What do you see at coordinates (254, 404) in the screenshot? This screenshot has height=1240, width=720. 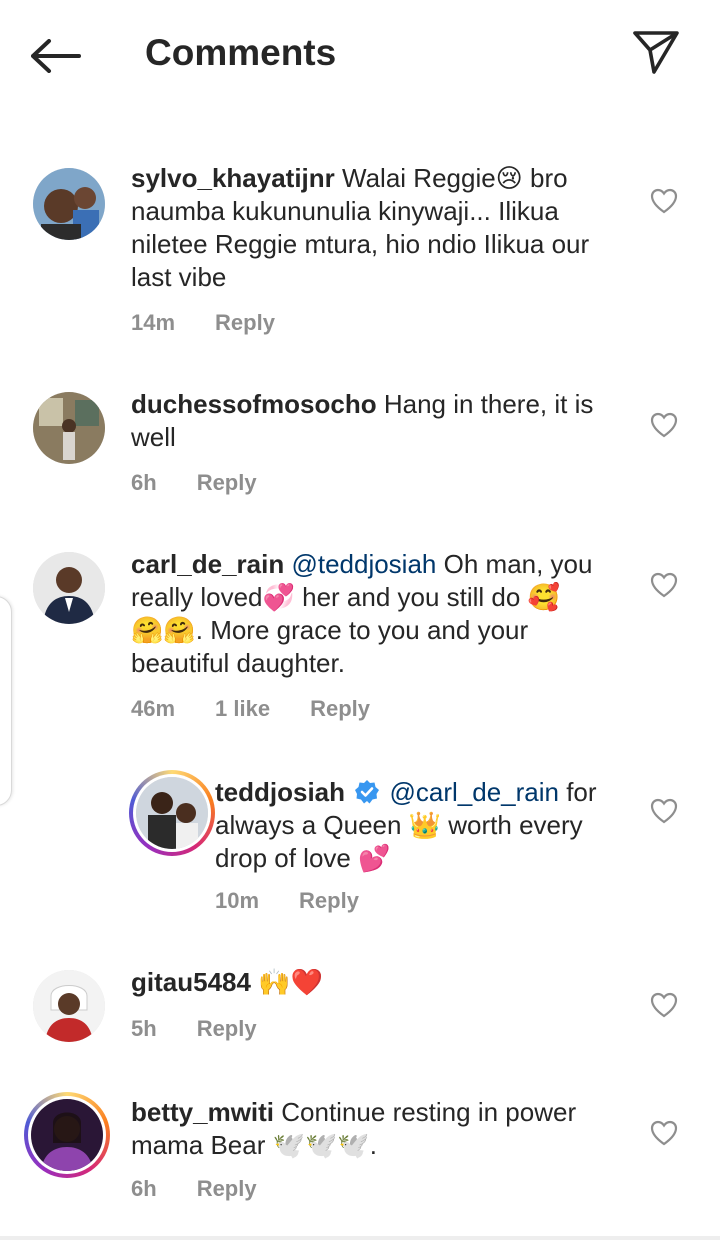 I see `comment-username: duchessofmosocho` at bounding box center [254, 404].